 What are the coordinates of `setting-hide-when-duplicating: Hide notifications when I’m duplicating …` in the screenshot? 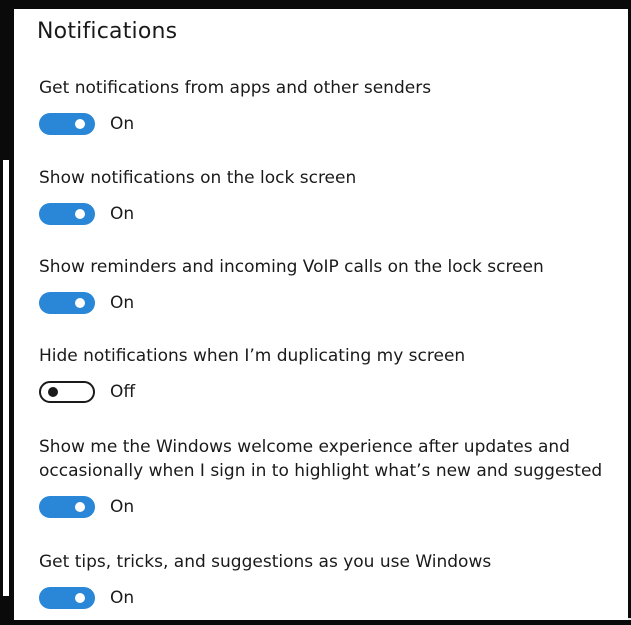 It's located at (329, 374).